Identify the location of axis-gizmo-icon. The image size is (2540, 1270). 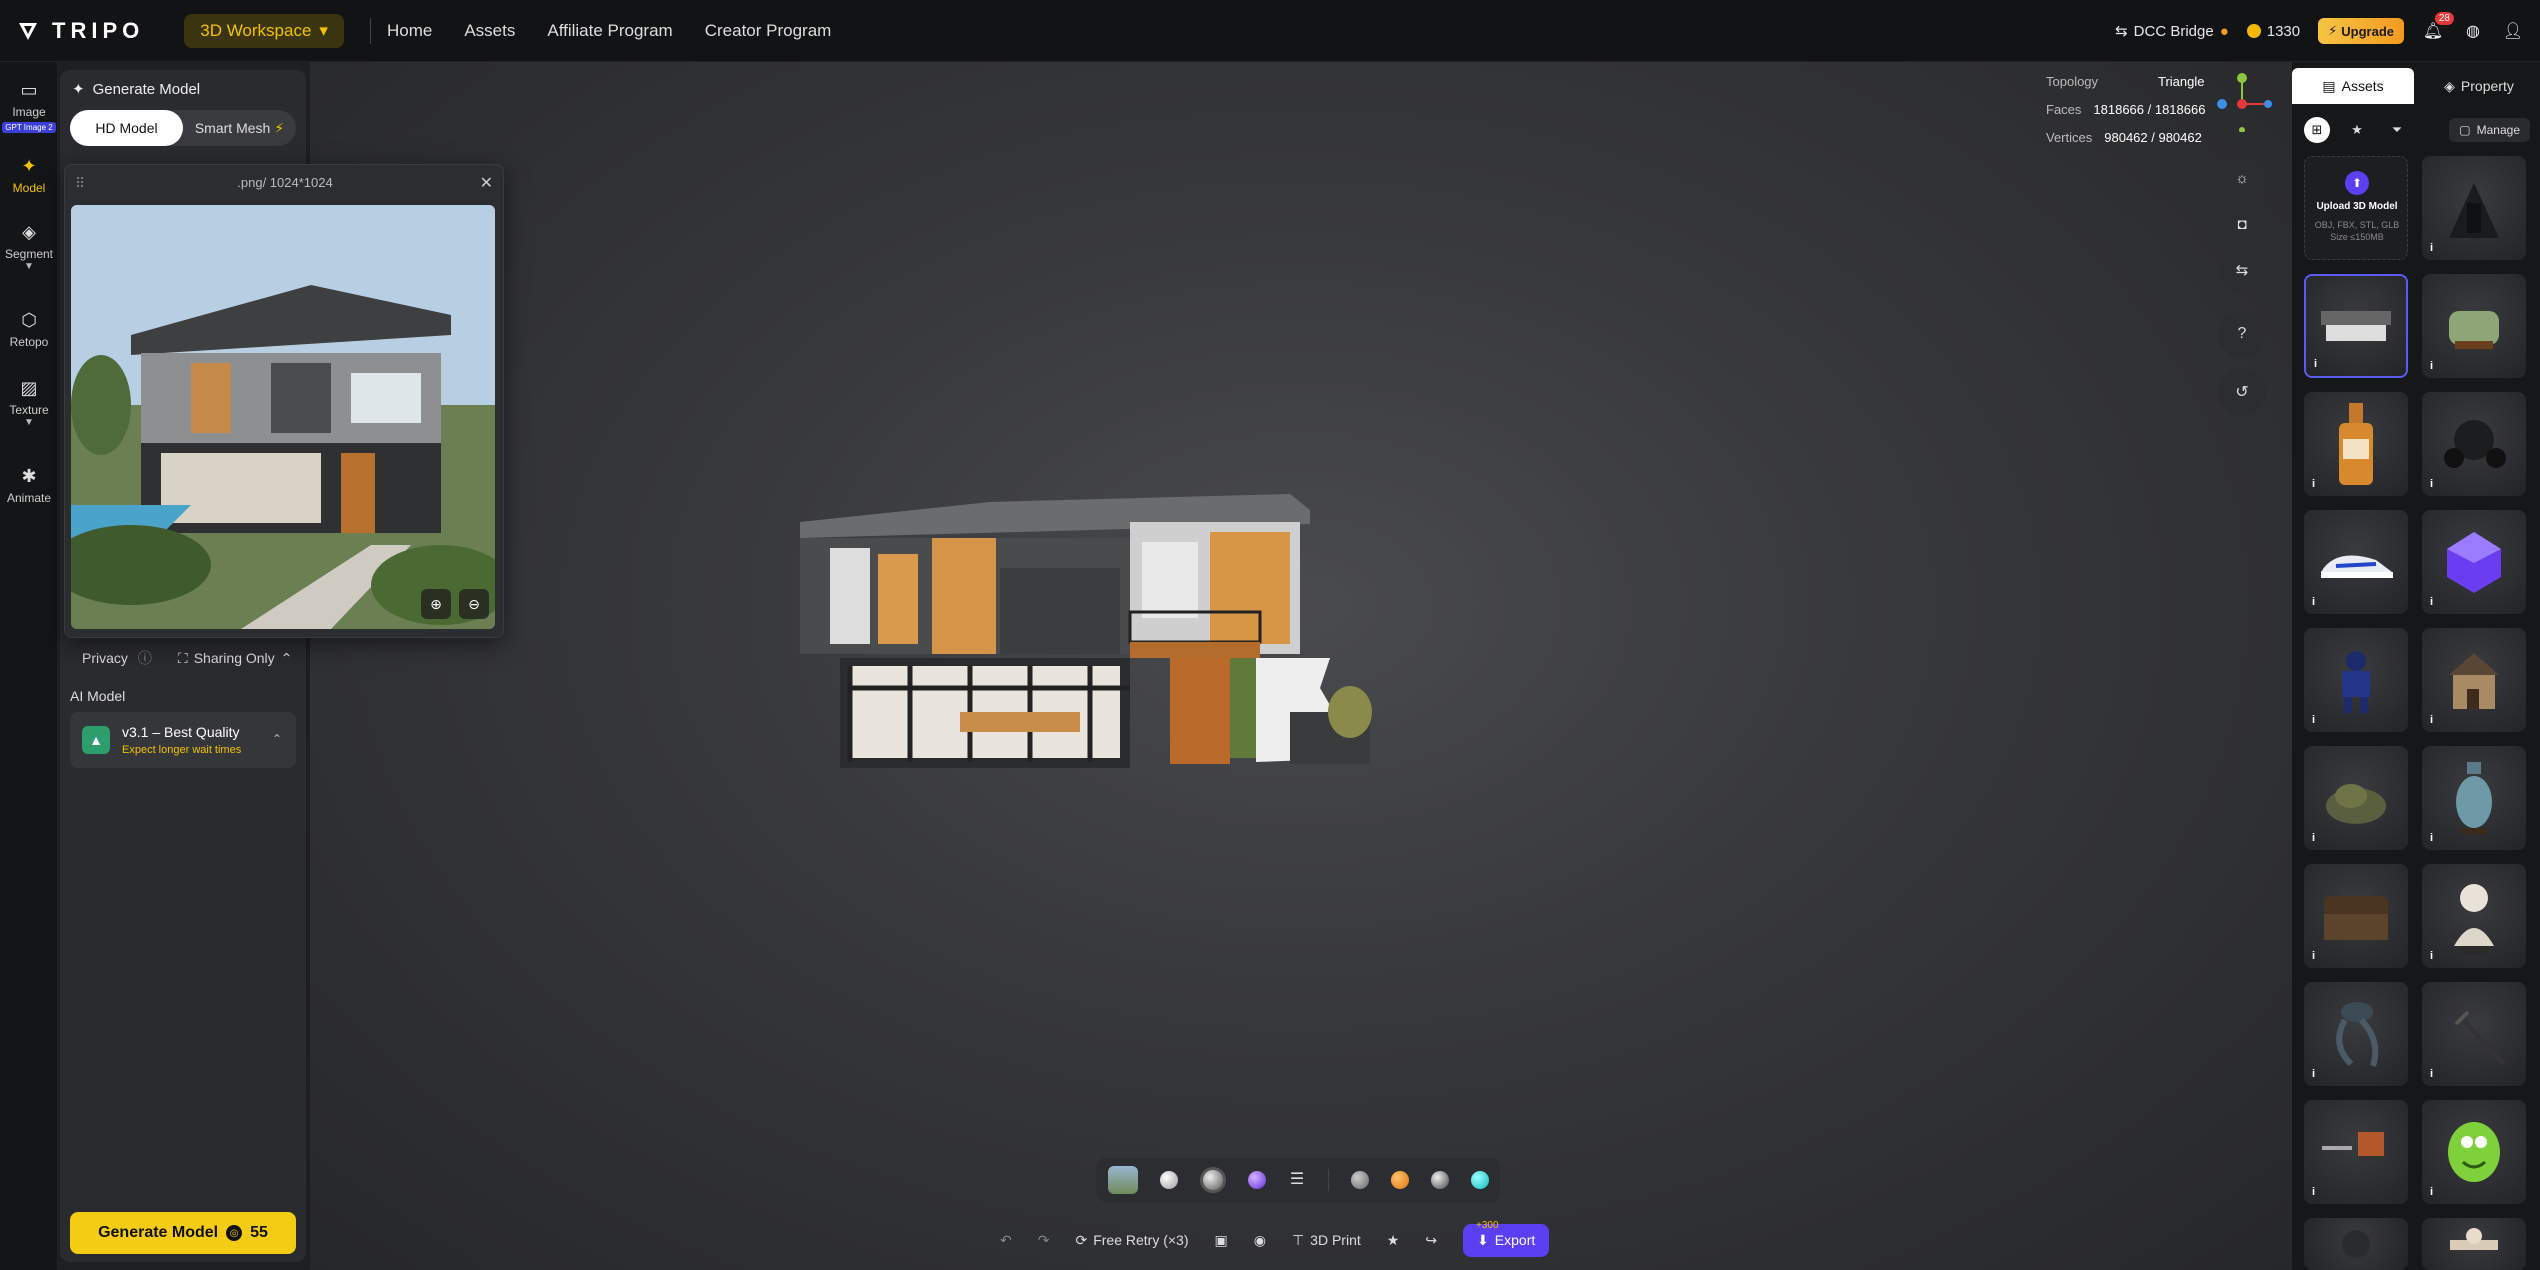
(2242, 102).